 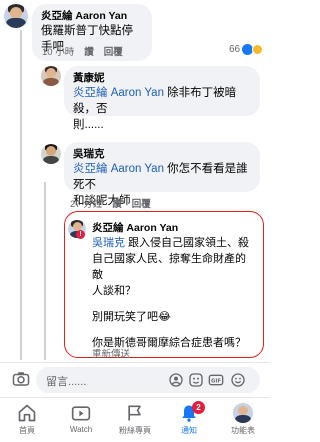 What do you see at coordinates (111, 353) in the screenshot?
I see `resend-link: 重新傳送` at bounding box center [111, 353].